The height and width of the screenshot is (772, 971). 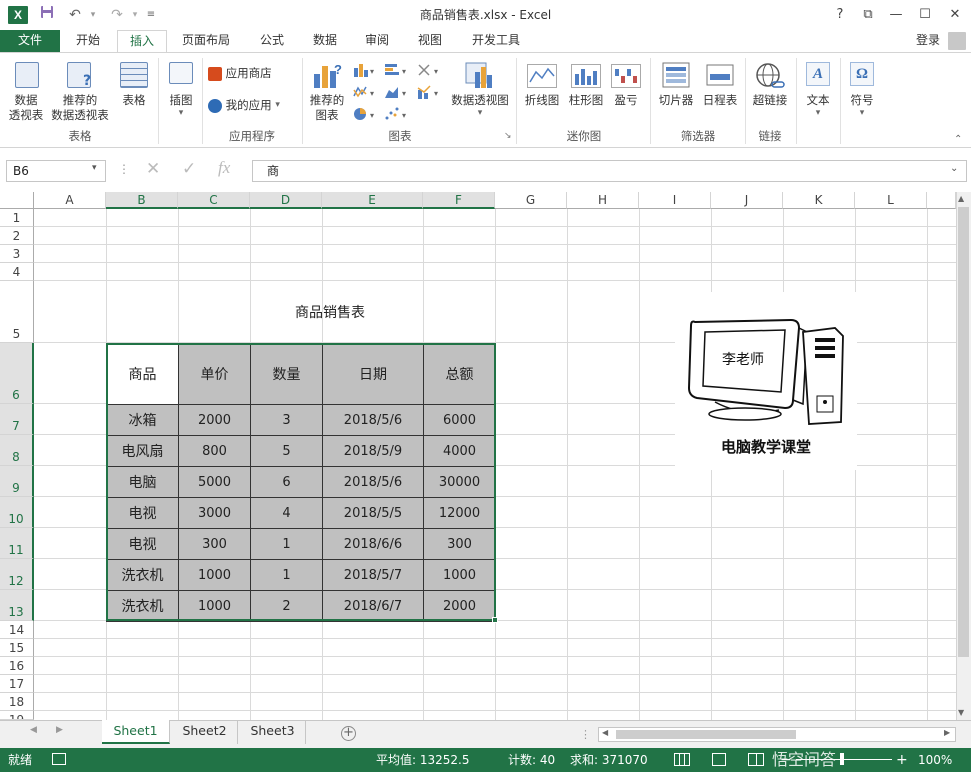 What do you see at coordinates (17, 419) in the screenshot?
I see `row-header-7: 7` at bounding box center [17, 419].